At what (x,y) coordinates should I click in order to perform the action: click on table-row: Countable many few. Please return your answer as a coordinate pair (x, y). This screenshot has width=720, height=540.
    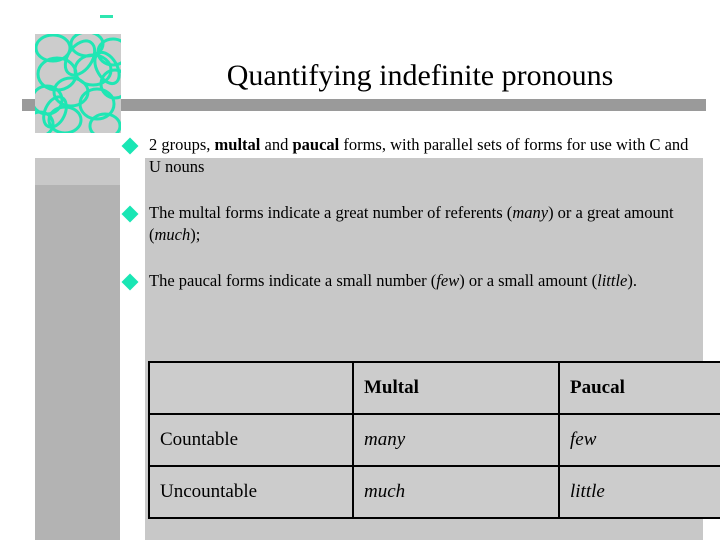
    Looking at the image, I should click on (434, 440).